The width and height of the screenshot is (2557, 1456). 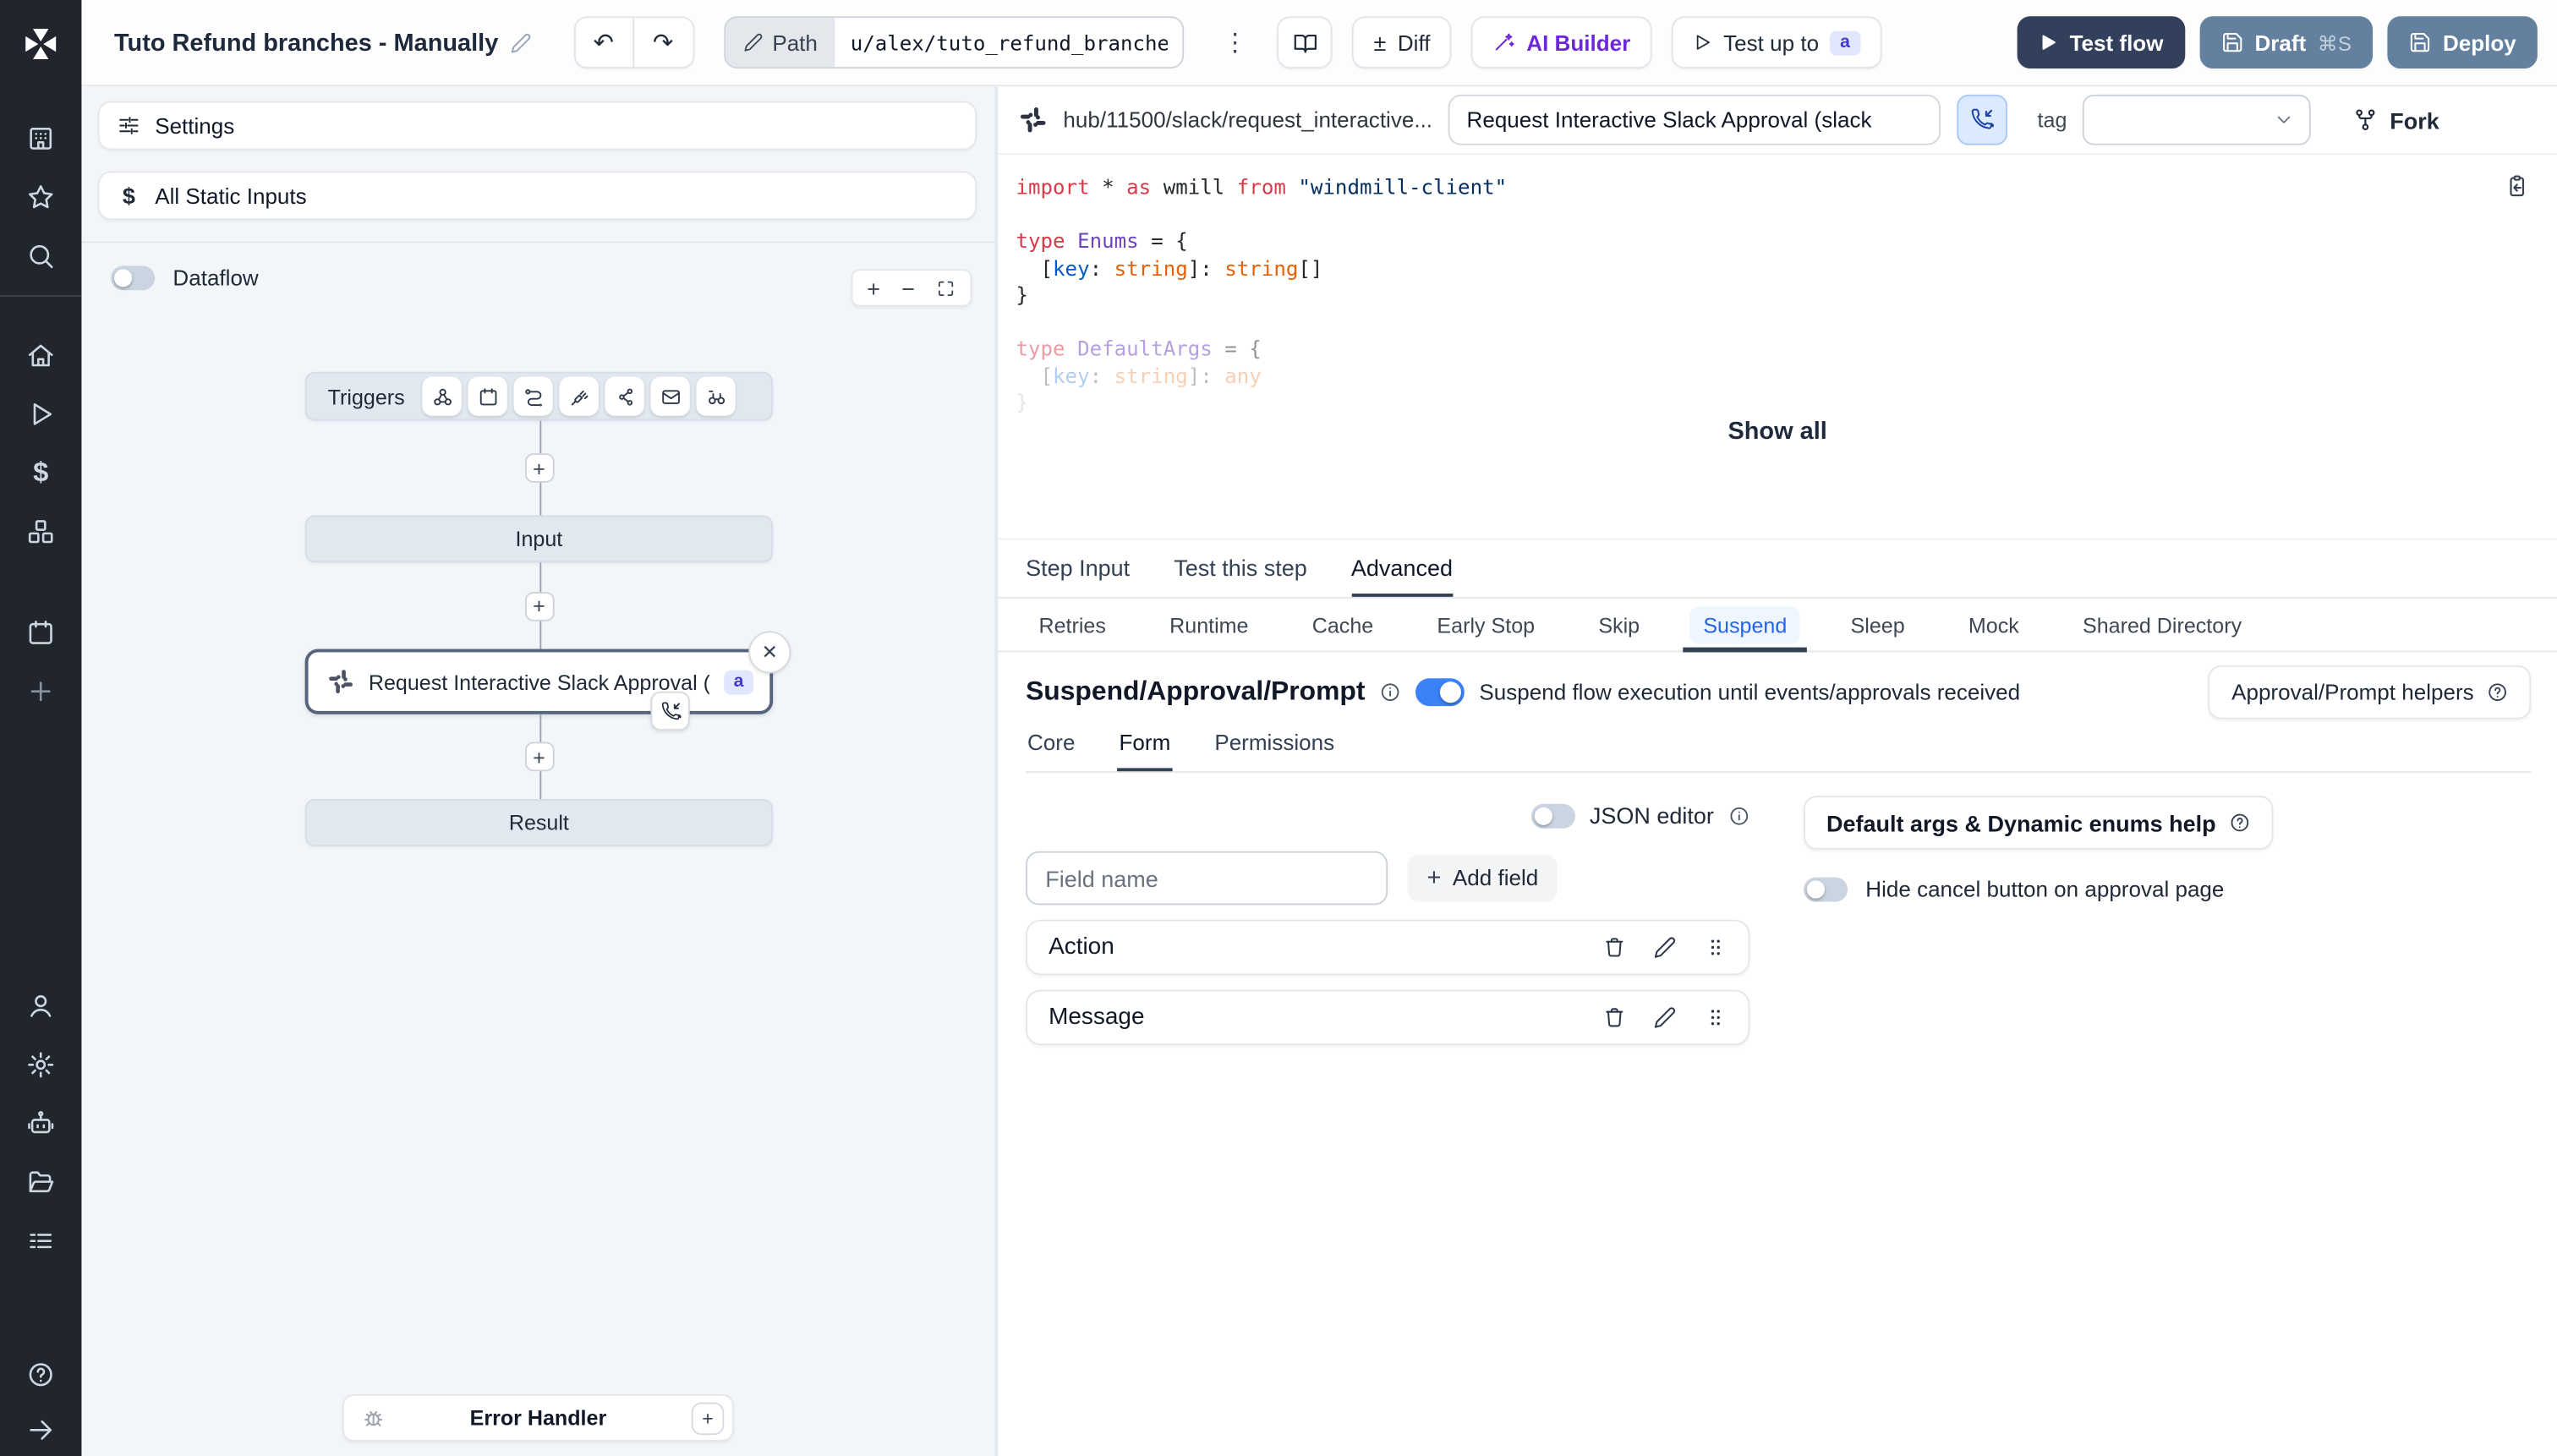 I want to click on audit-logs-icon, so click(x=40, y=1241).